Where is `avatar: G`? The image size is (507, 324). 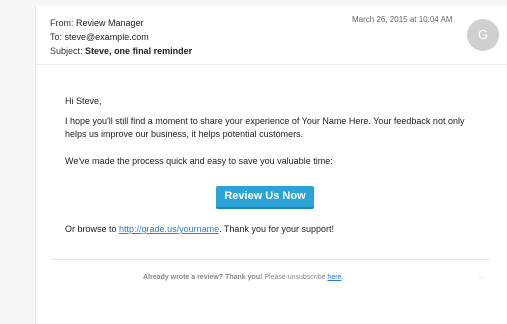 avatar: G is located at coordinates (483, 35).